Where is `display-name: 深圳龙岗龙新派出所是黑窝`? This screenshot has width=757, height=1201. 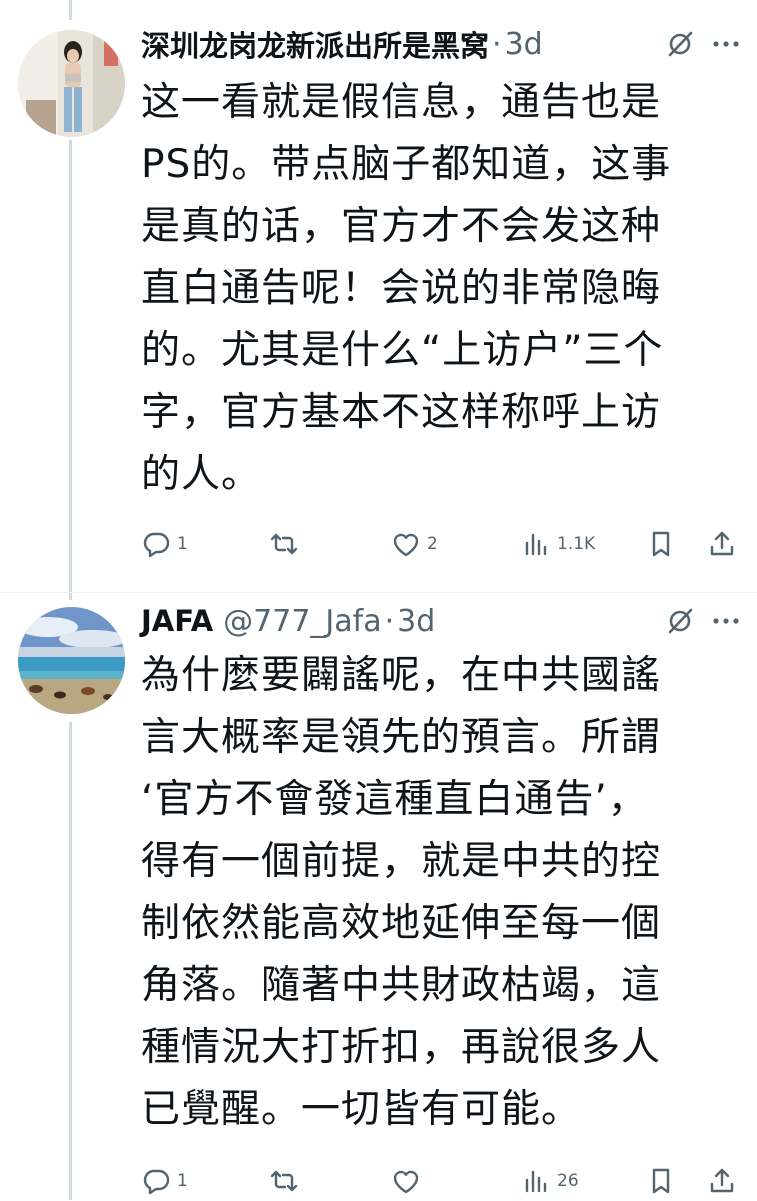 display-name: 深圳龙岗龙新派出所是黑窝 is located at coordinates (315, 44).